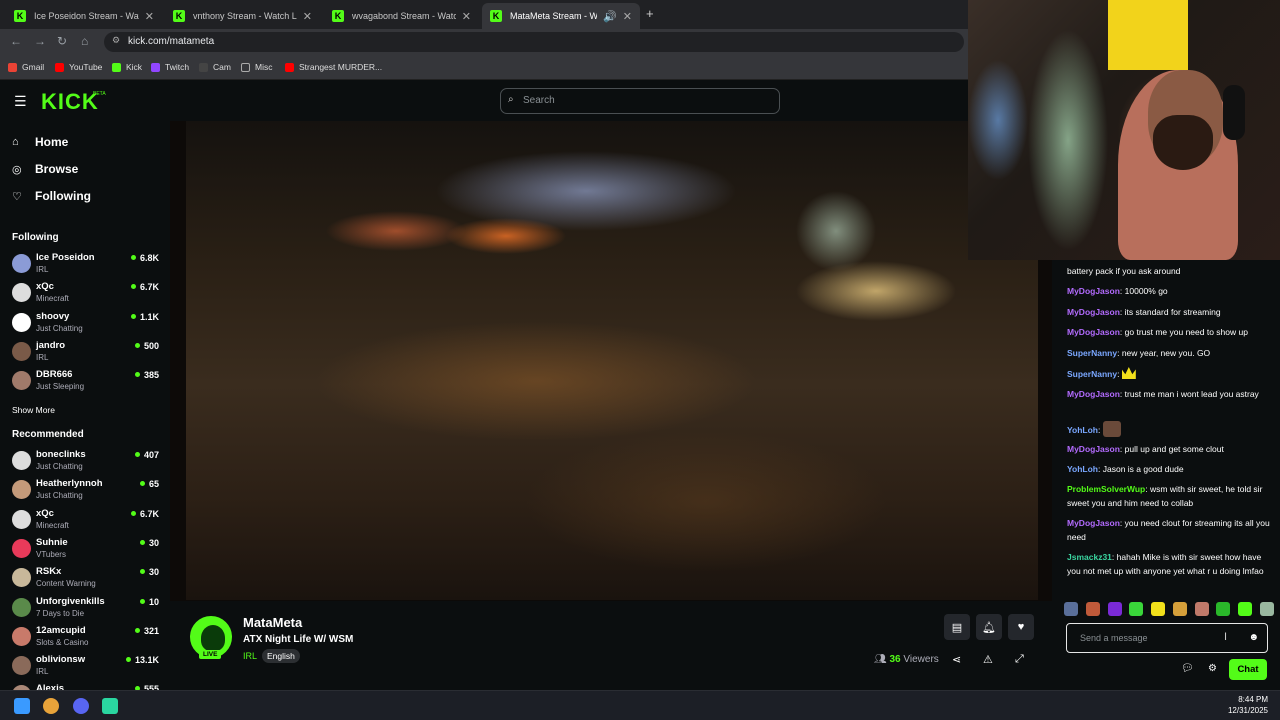  Describe the element at coordinates (87, 638) in the screenshot. I see `channel-item: 12amcupid Slots & Casino 321` at that location.